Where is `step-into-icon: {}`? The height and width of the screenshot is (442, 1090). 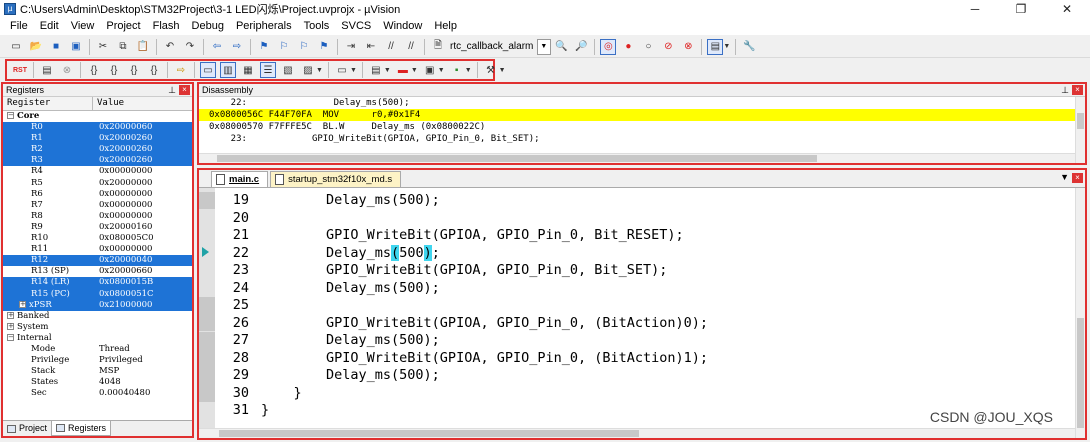 step-into-icon: {} is located at coordinates (94, 70).